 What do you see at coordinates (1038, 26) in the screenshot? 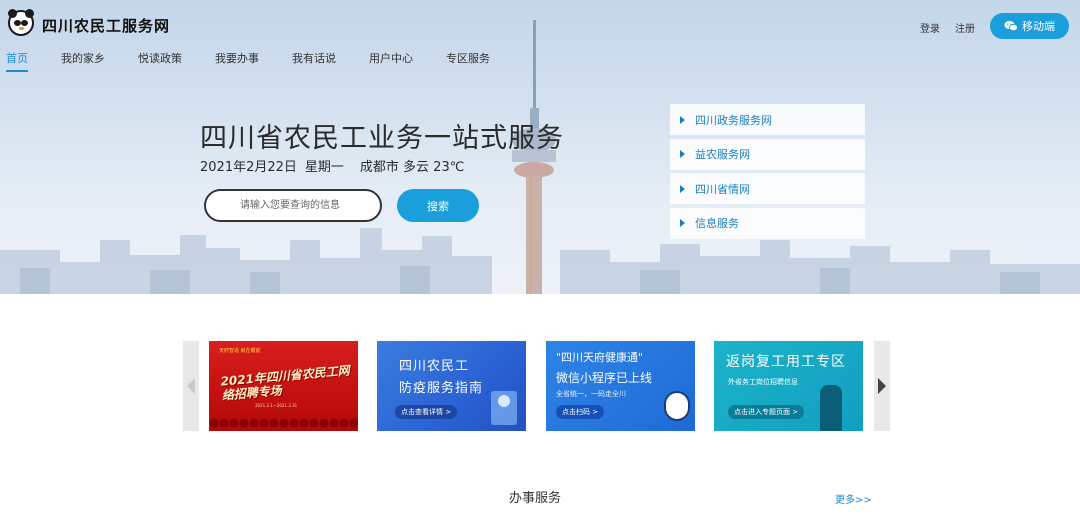
I see `mobile-app-label: 移动端` at bounding box center [1038, 26].